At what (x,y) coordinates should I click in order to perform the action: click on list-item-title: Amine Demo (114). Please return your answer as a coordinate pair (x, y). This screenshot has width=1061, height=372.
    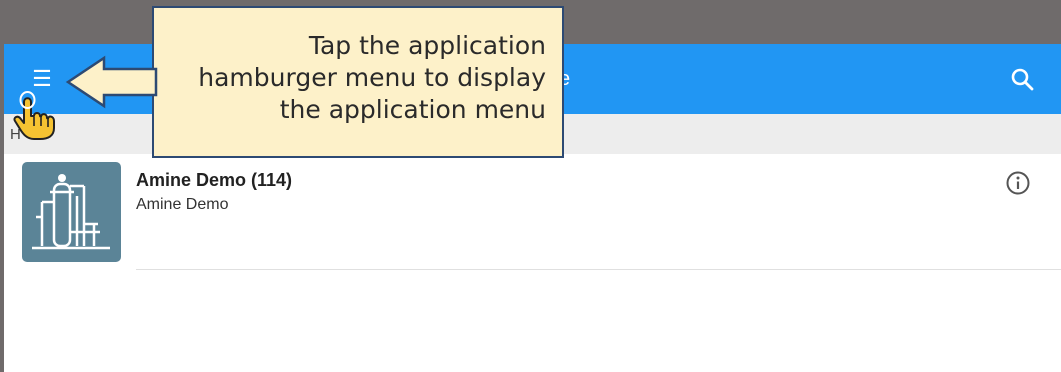
    Looking at the image, I should click on (214, 180).